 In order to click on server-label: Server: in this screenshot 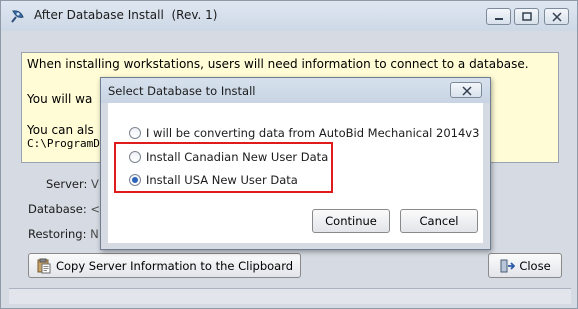, I will do `click(67, 184)`.